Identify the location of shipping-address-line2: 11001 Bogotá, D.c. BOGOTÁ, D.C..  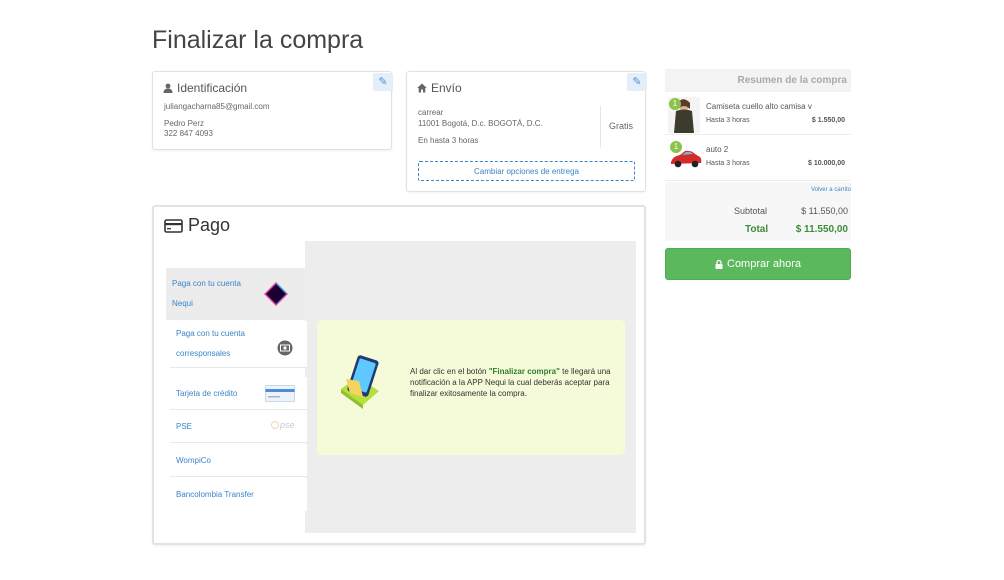
(480, 123).